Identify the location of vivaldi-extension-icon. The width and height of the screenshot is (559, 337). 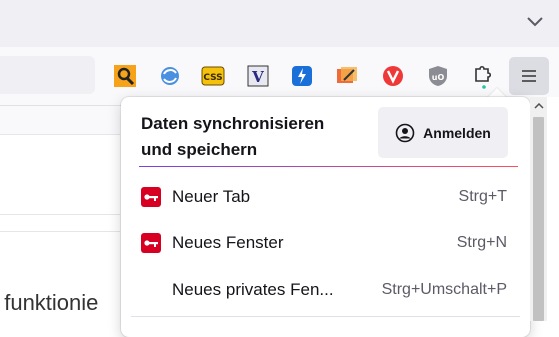
(393, 76).